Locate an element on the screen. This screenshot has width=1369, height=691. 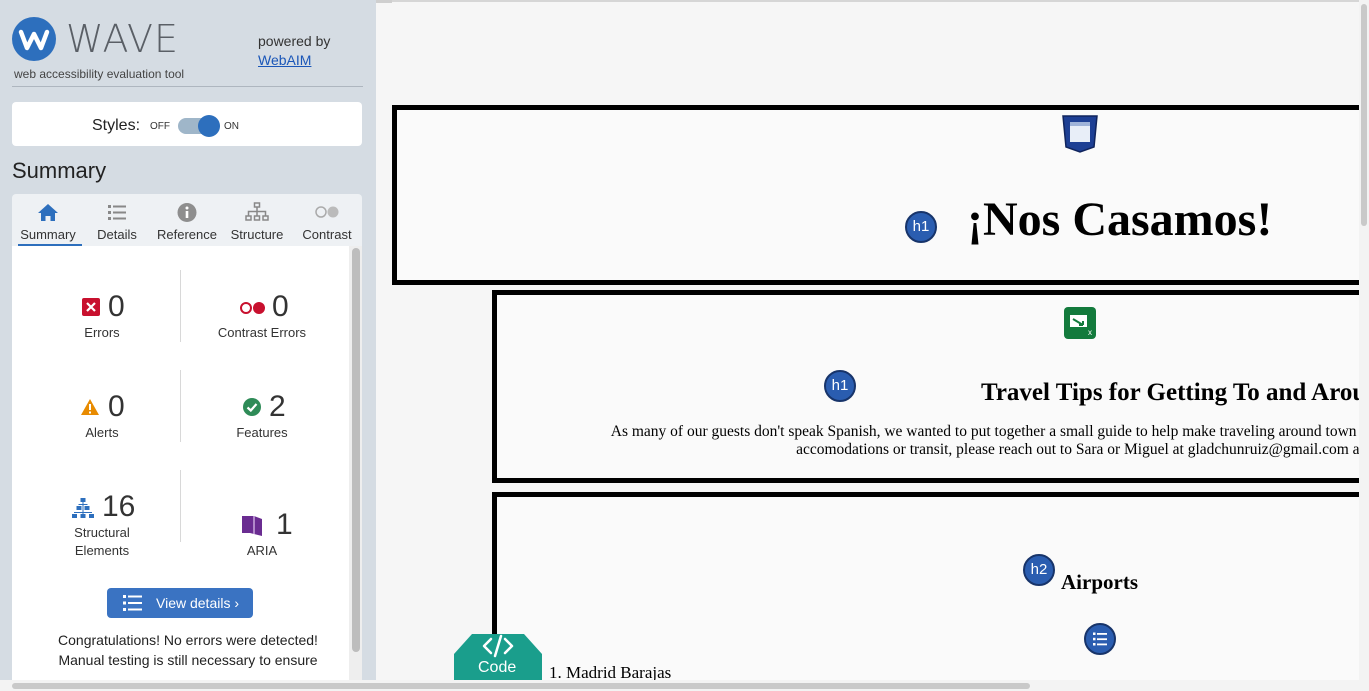
features-count: 2 is located at coordinates (277, 406).